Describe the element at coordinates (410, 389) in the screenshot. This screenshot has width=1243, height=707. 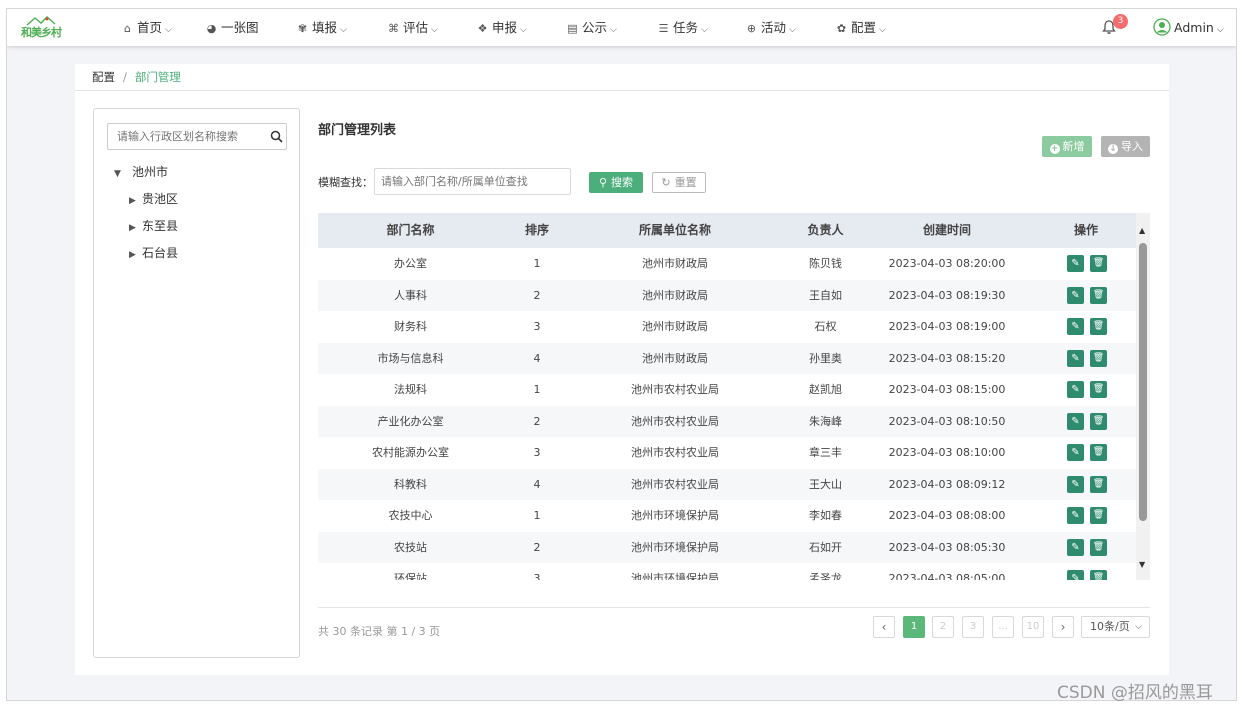
I see `cell-dept-name: 法规科` at that location.